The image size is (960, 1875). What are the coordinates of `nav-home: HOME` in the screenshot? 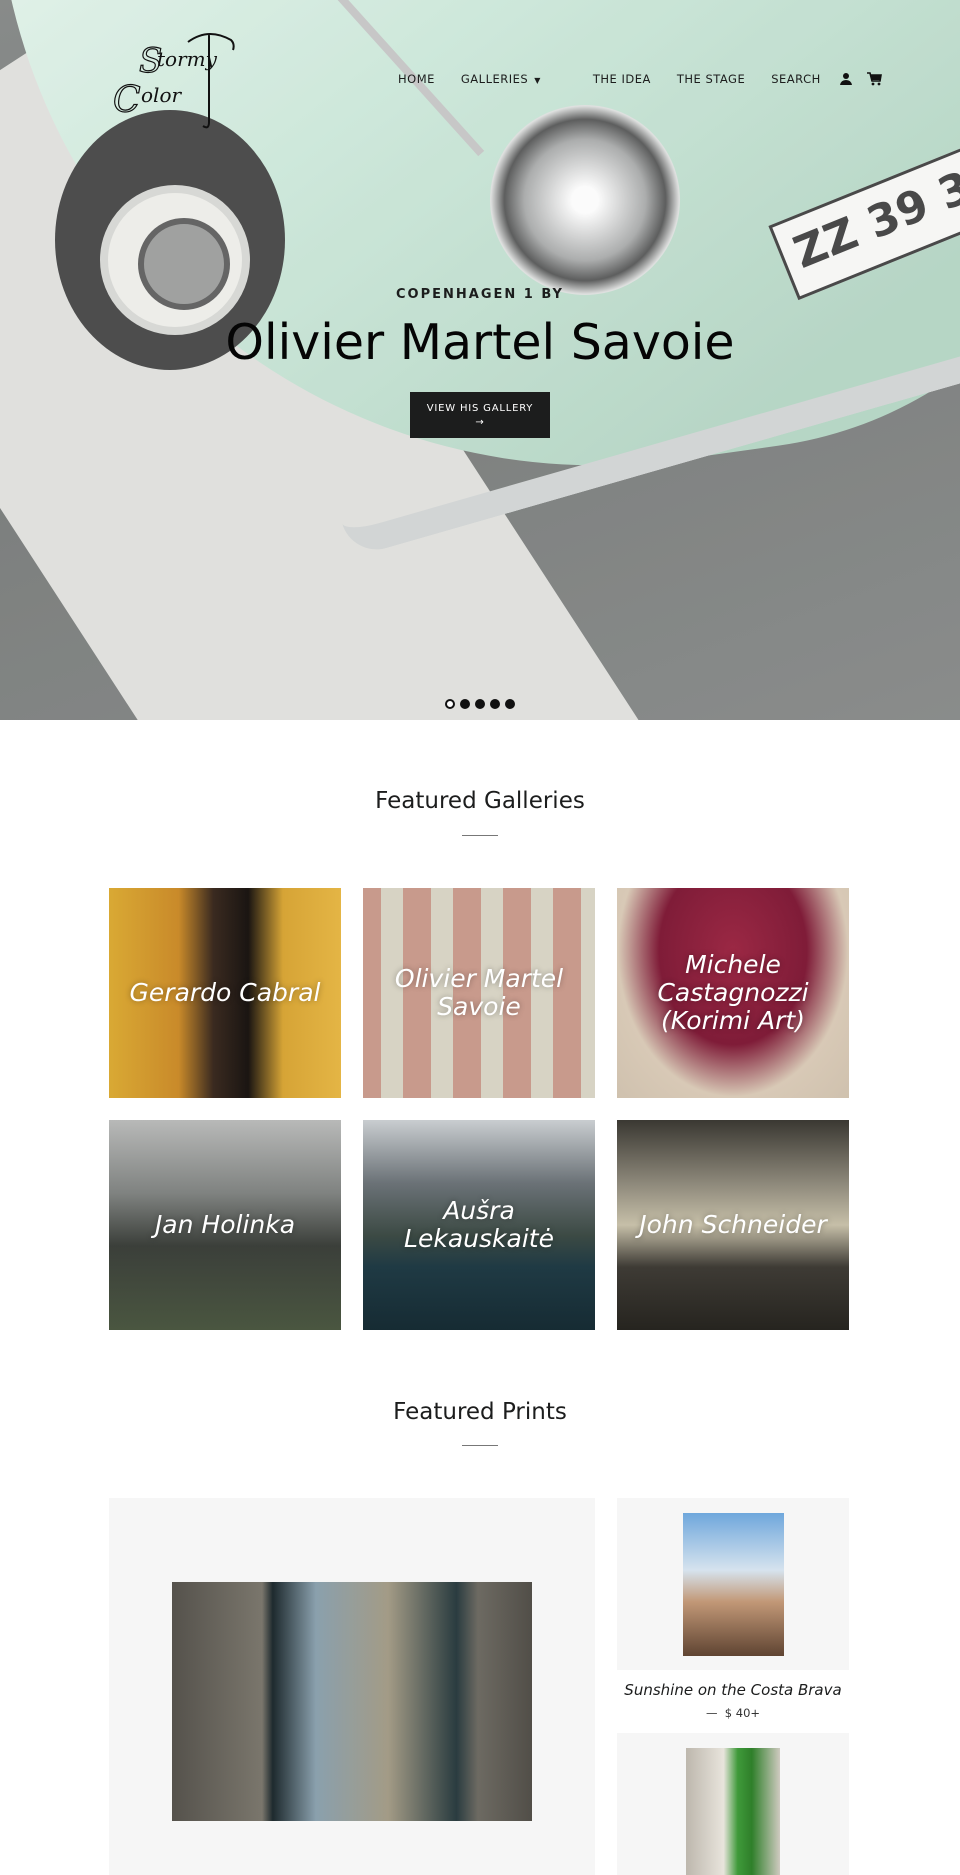 It's located at (416, 79).